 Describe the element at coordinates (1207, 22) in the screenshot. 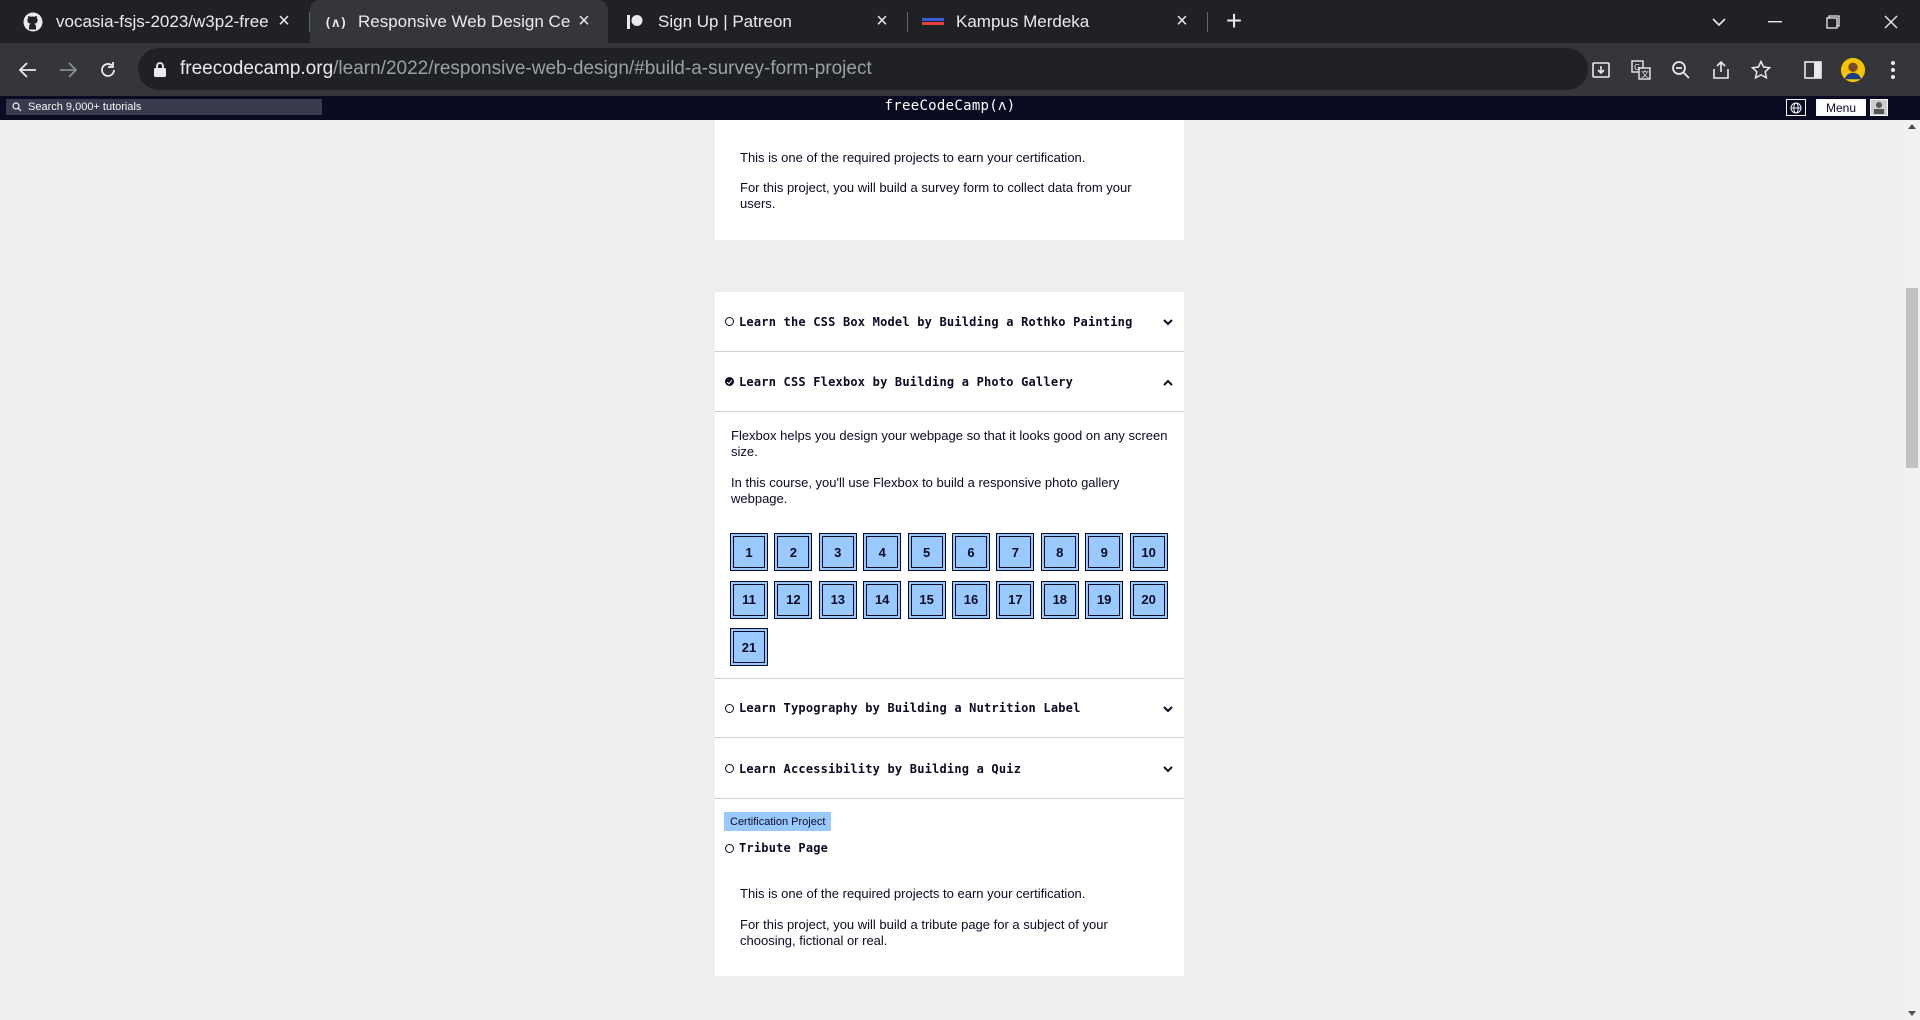

I see `tab-separator` at that location.